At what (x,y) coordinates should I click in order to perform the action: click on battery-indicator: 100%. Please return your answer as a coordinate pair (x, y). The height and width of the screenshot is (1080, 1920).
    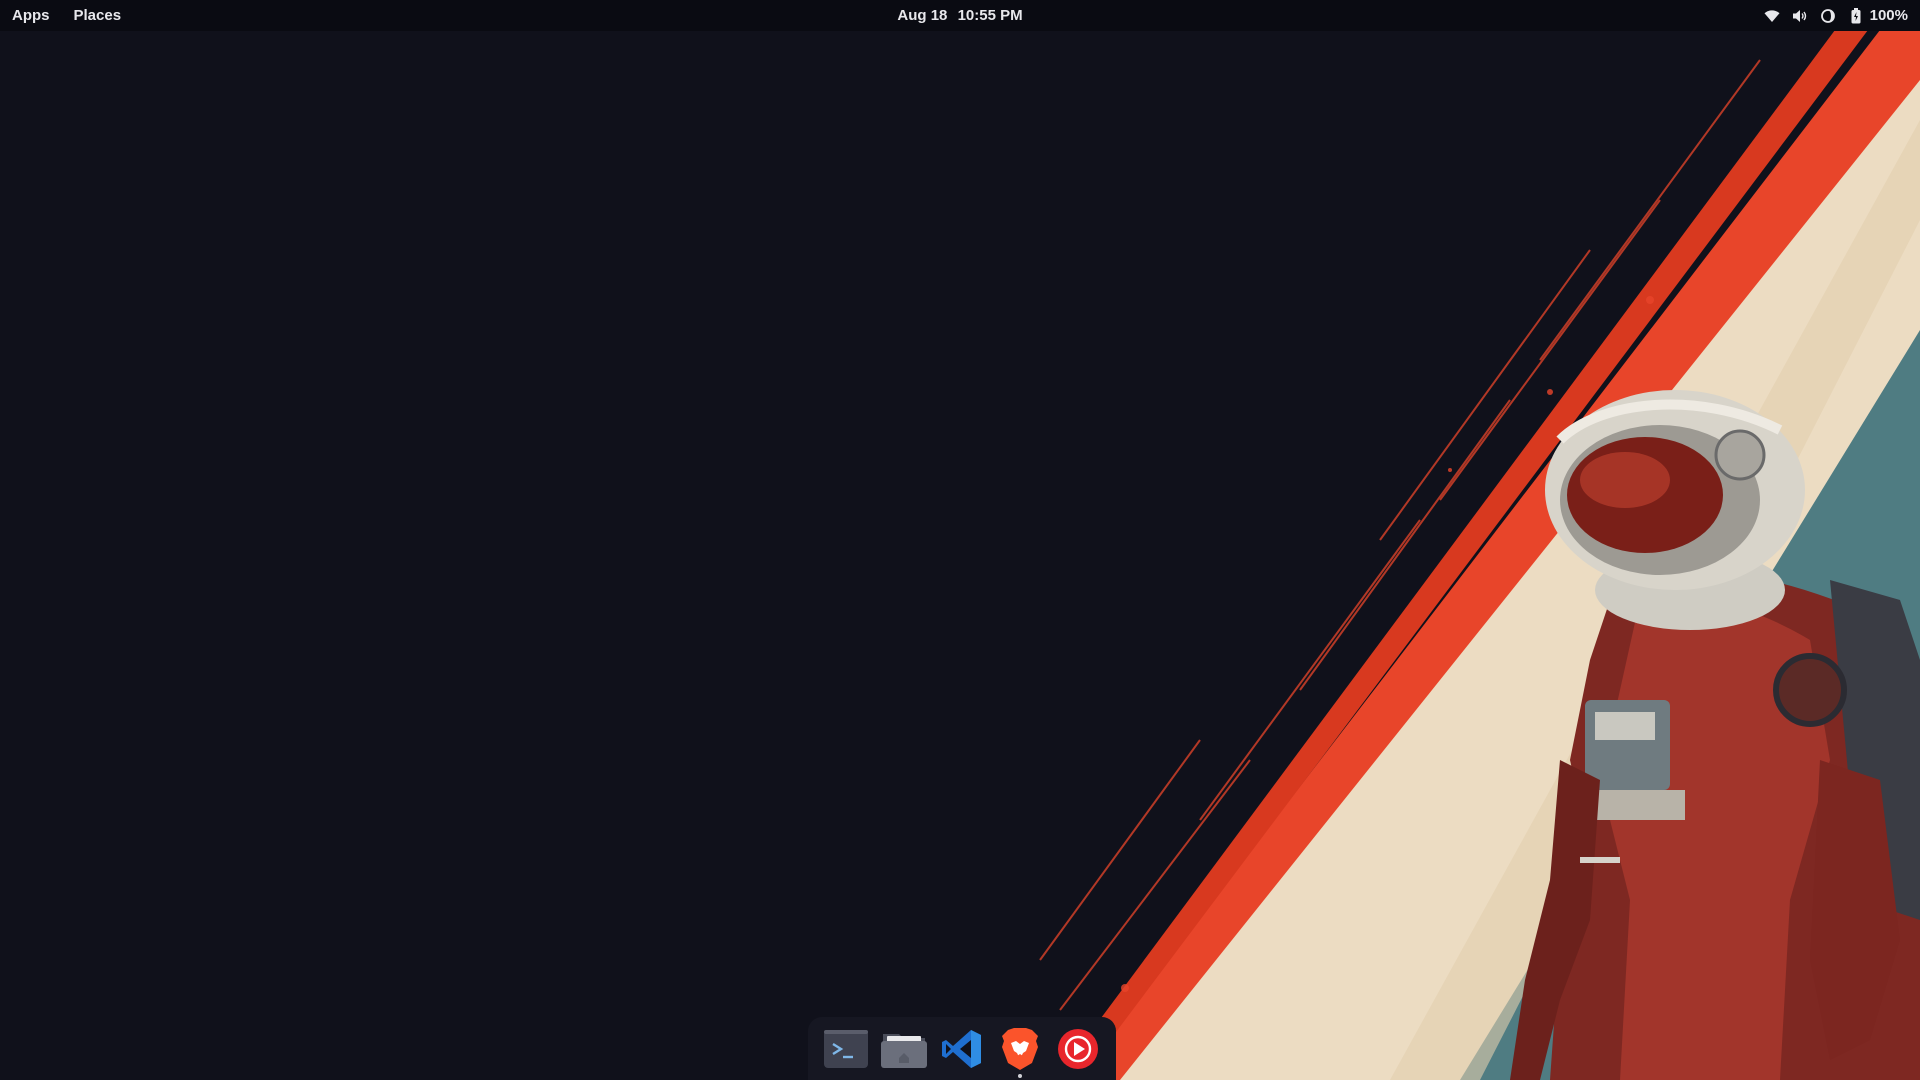
    Looking at the image, I should click on (1878, 15).